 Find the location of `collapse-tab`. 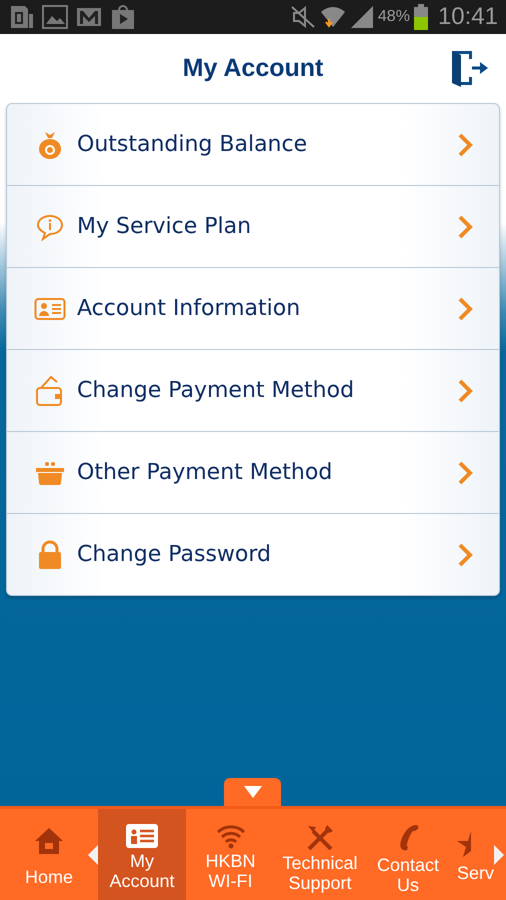

collapse-tab is located at coordinates (252, 792).